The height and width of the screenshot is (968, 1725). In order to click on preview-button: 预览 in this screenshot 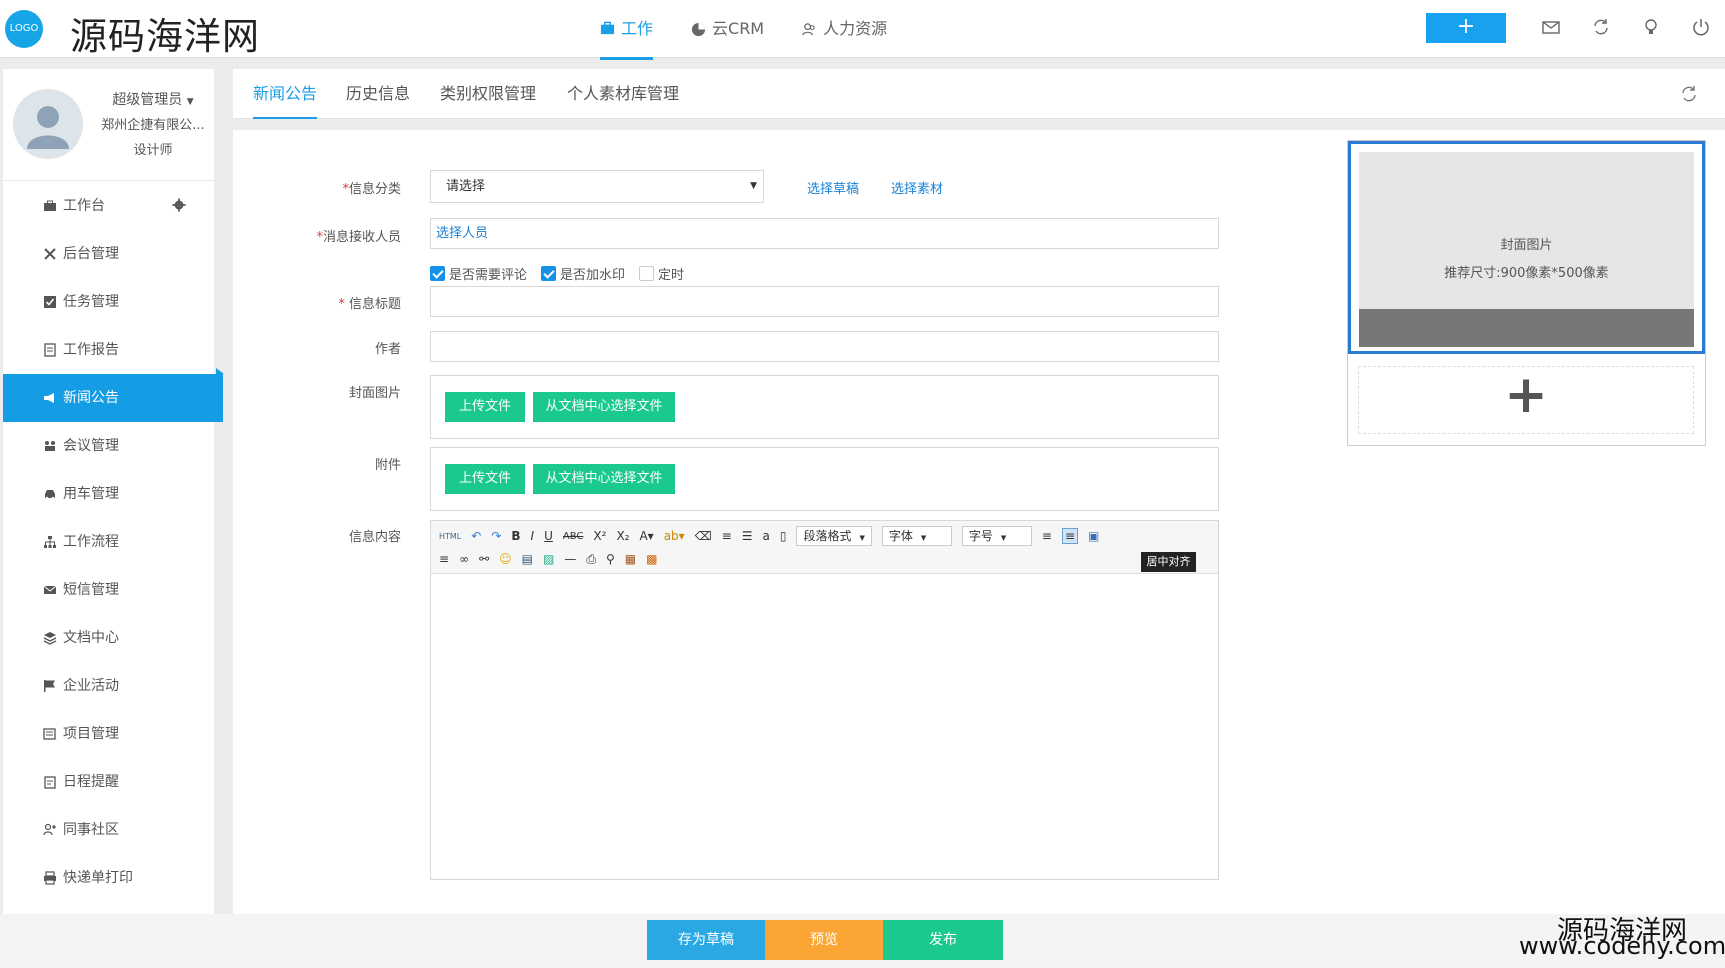, I will do `click(824, 940)`.